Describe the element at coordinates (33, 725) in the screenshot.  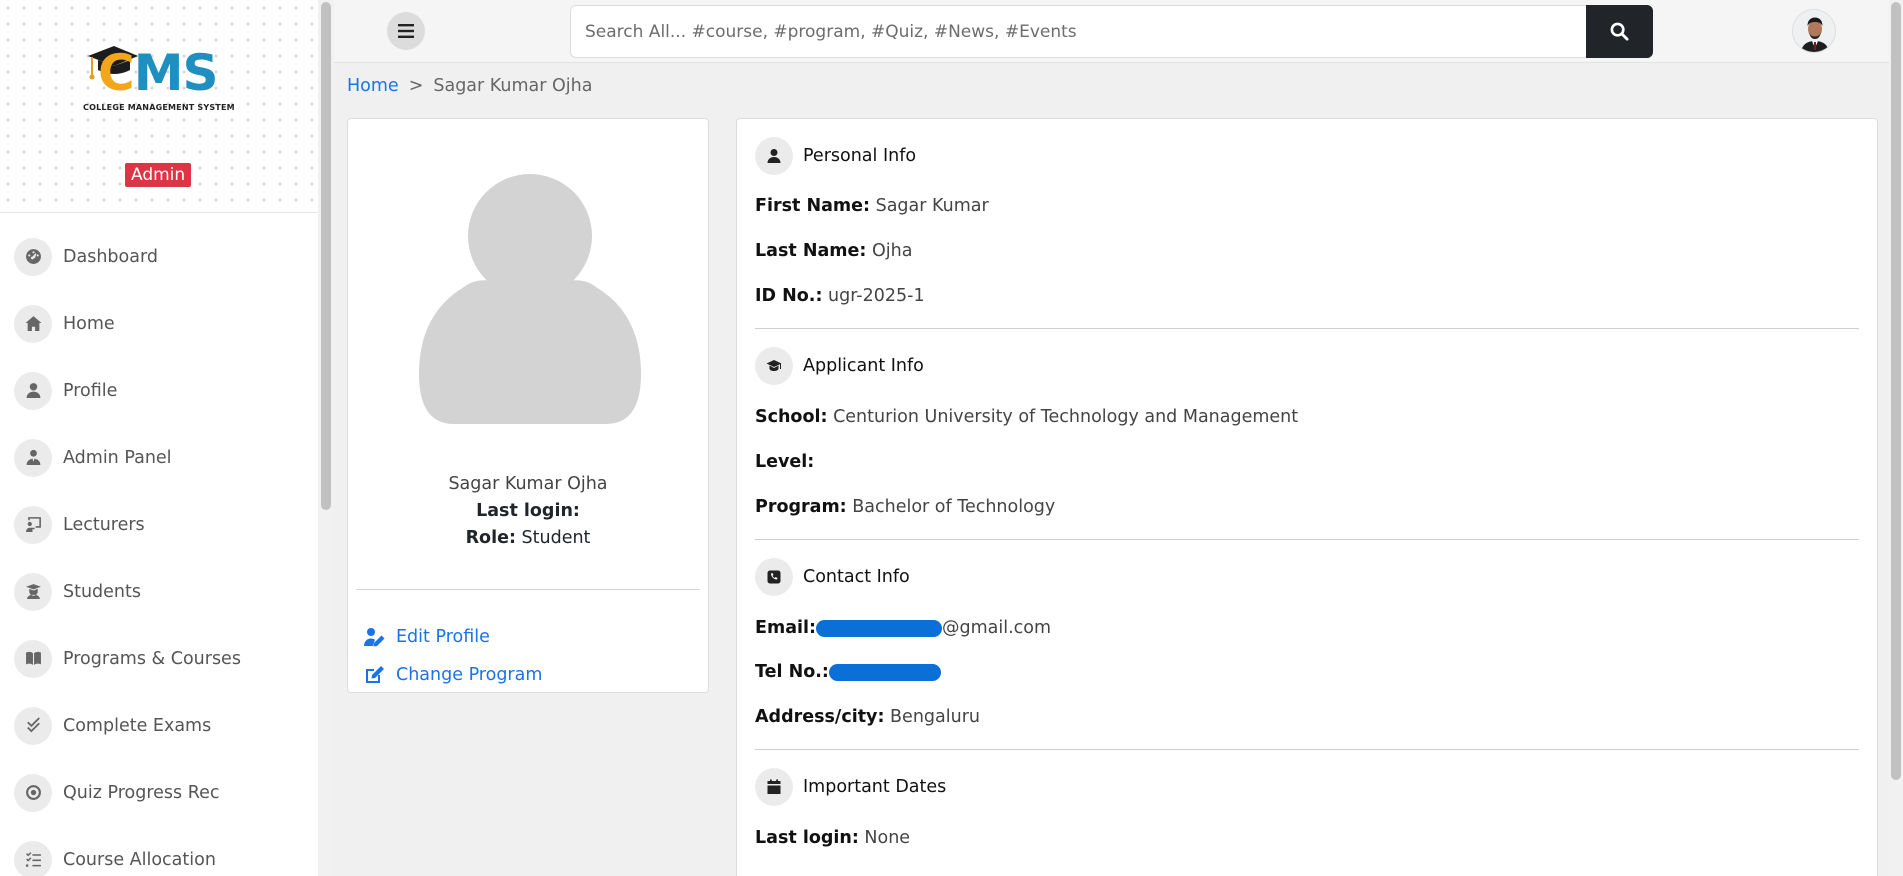
I see `check-double-icon` at that location.